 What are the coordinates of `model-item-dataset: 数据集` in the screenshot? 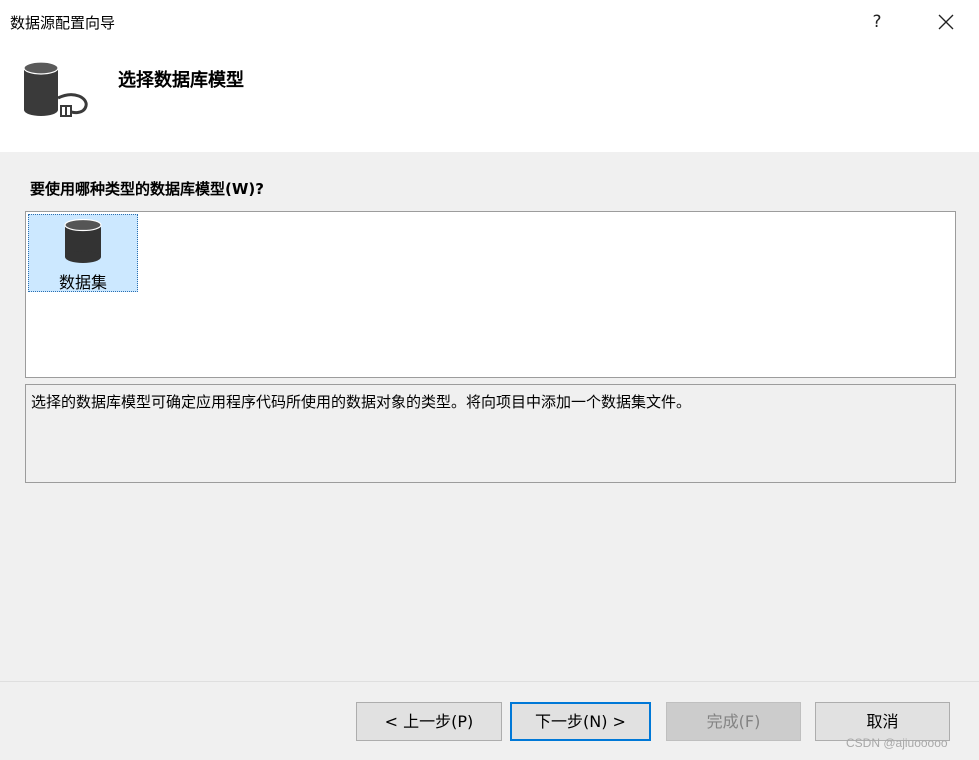 It's located at (83, 253).